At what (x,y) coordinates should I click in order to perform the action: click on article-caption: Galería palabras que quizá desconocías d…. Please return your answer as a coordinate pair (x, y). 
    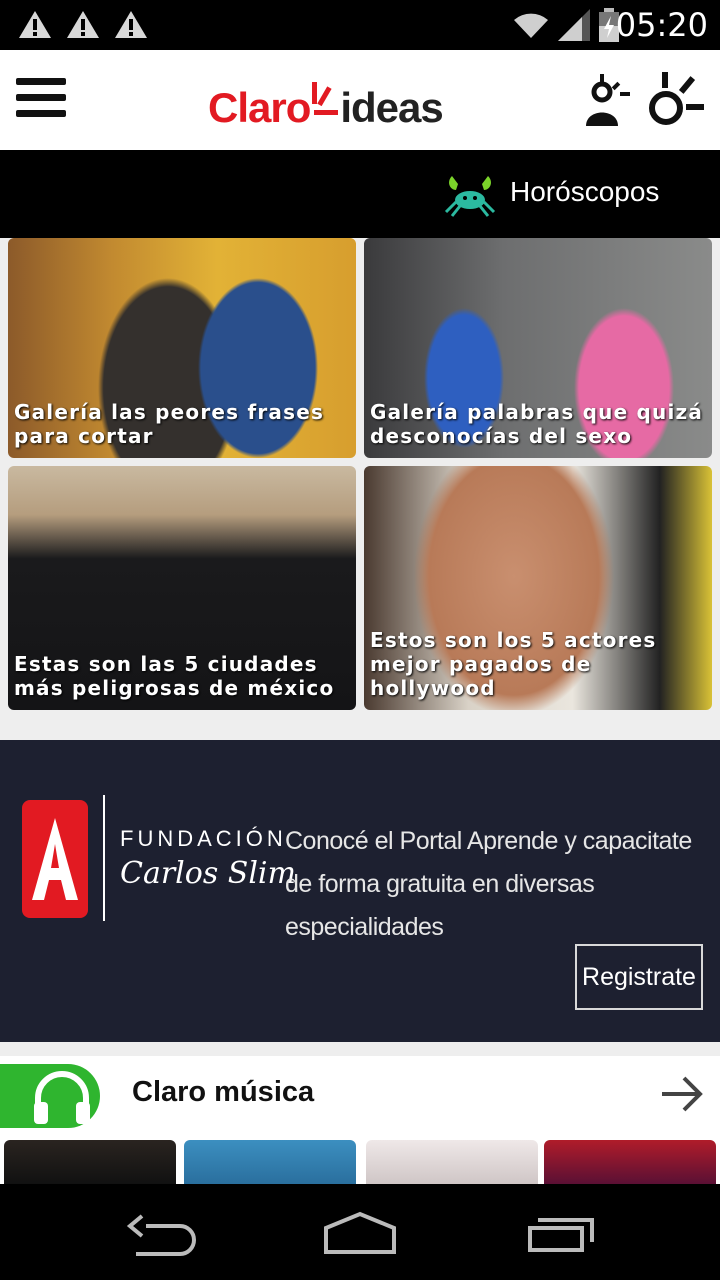
    Looking at the image, I should click on (537, 424).